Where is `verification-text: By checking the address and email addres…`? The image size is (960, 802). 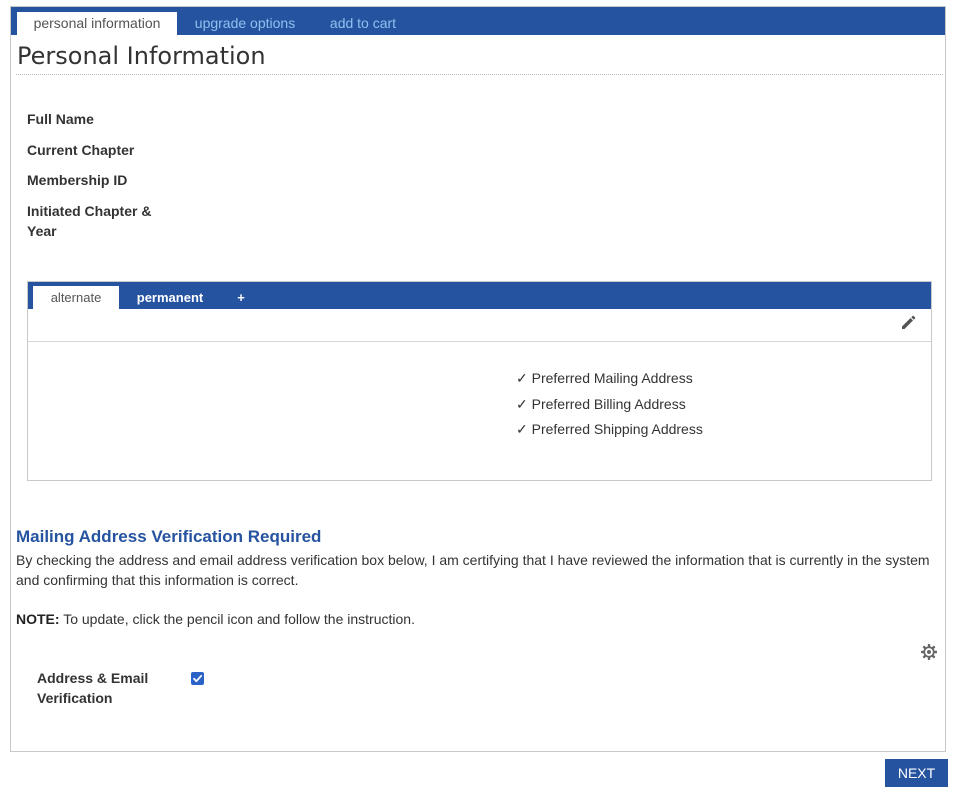
verification-text: By checking the address and email addres… is located at coordinates (473, 570).